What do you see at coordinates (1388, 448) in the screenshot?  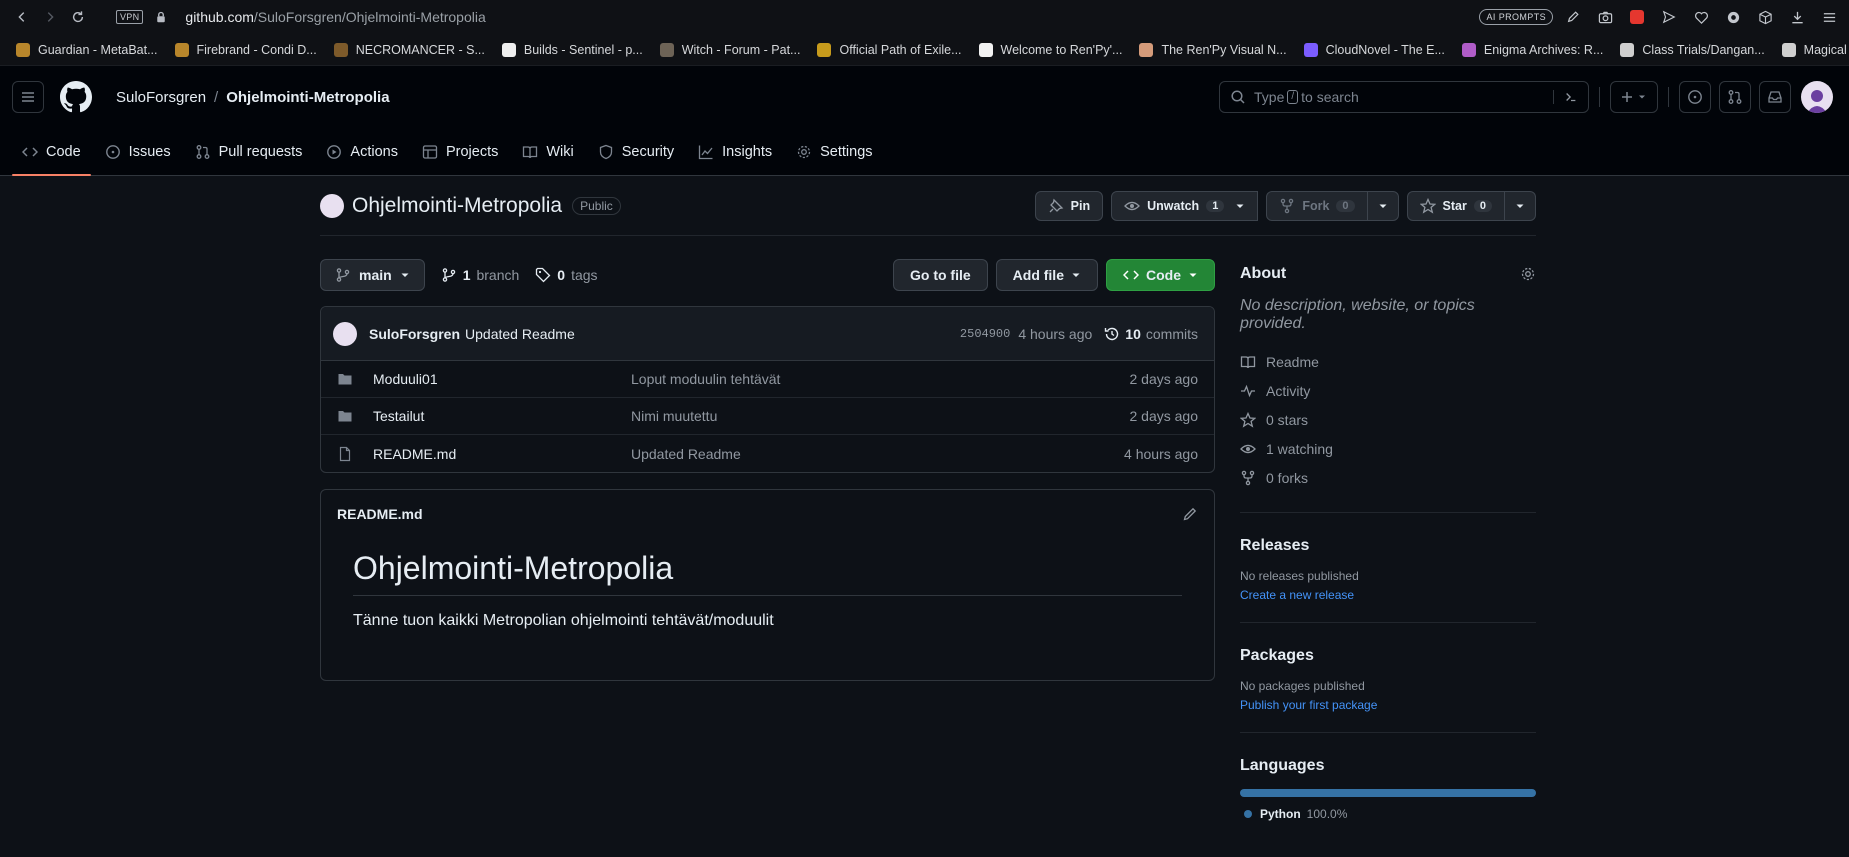 I see `about-item: 1 watching` at bounding box center [1388, 448].